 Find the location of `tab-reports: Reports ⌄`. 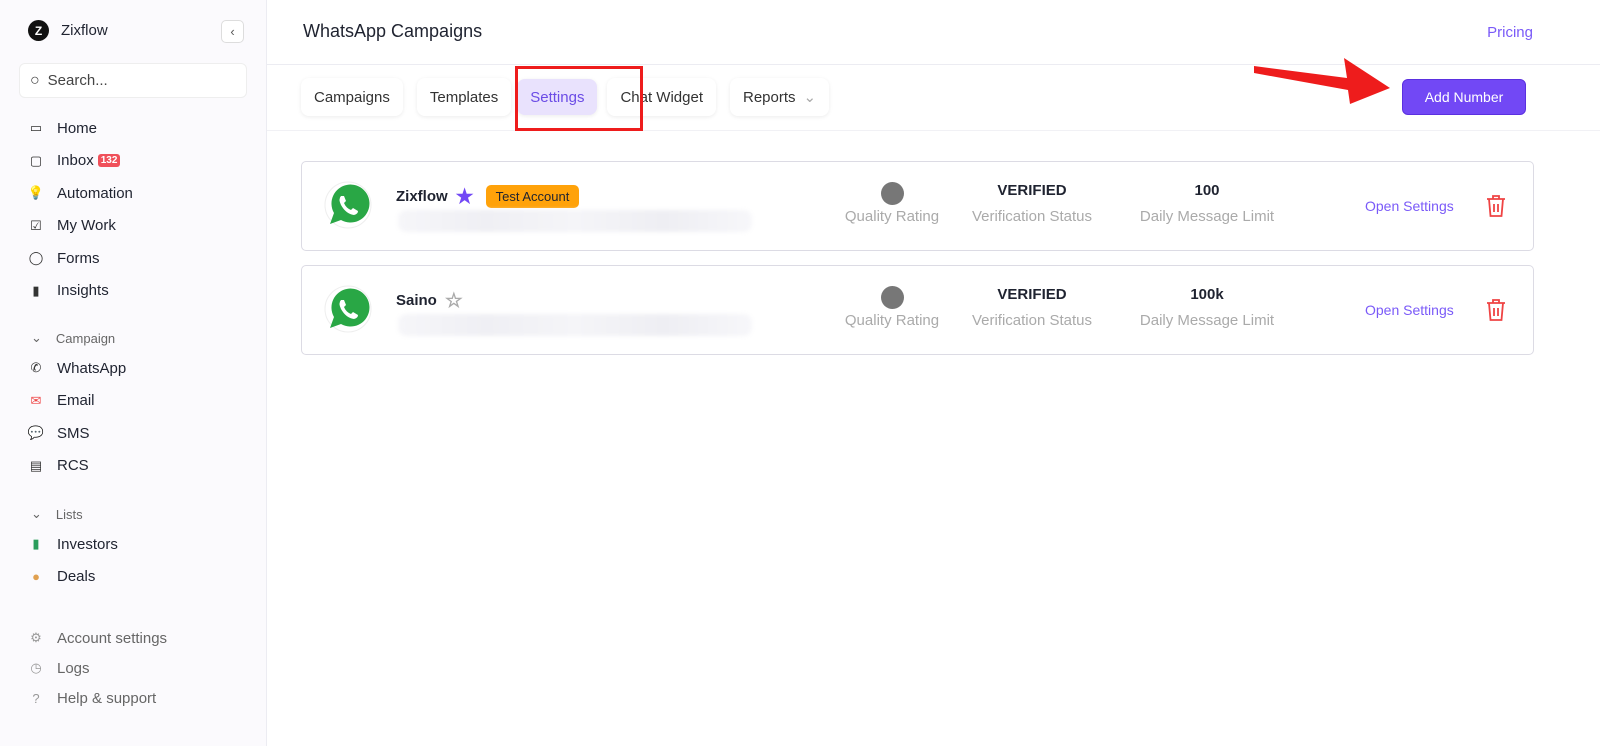

tab-reports: Reports ⌄ is located at coordinates (780, 97).